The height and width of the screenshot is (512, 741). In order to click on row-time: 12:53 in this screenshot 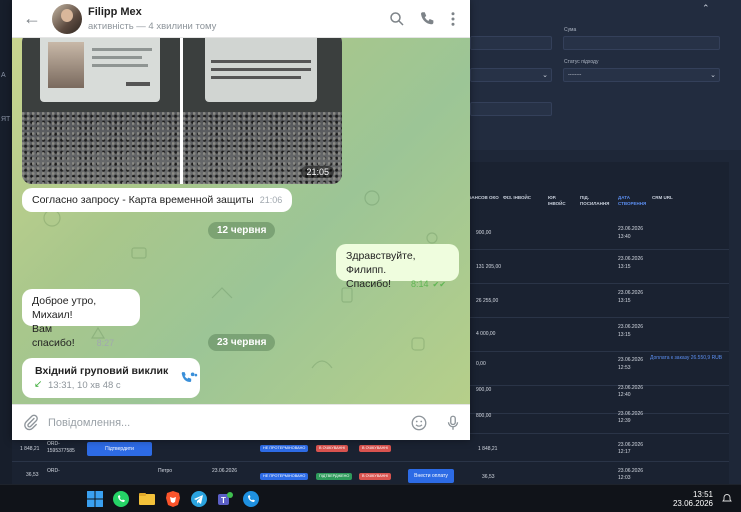, I will do `click(624, 368)`.